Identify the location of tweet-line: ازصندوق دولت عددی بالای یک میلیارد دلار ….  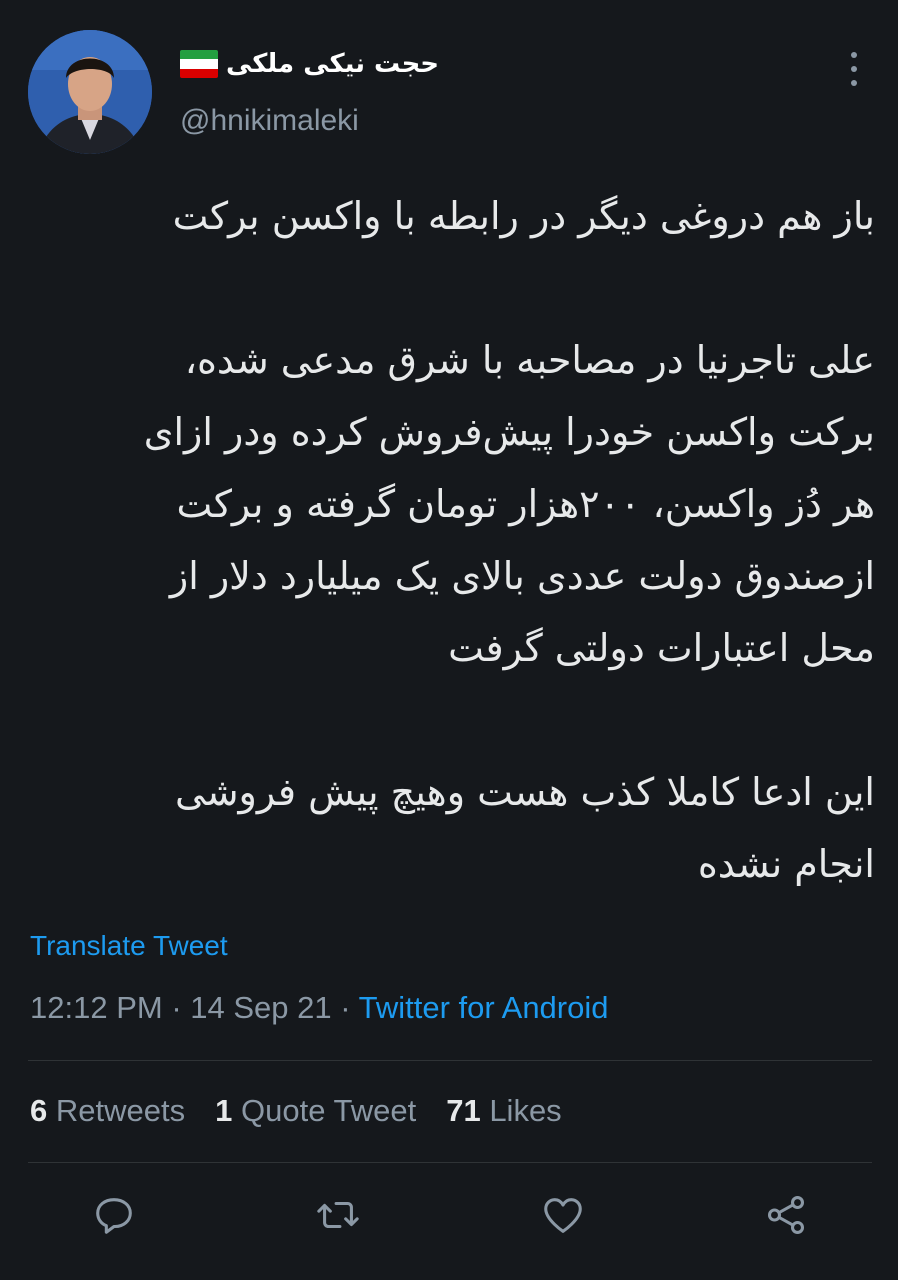
(522, 576).